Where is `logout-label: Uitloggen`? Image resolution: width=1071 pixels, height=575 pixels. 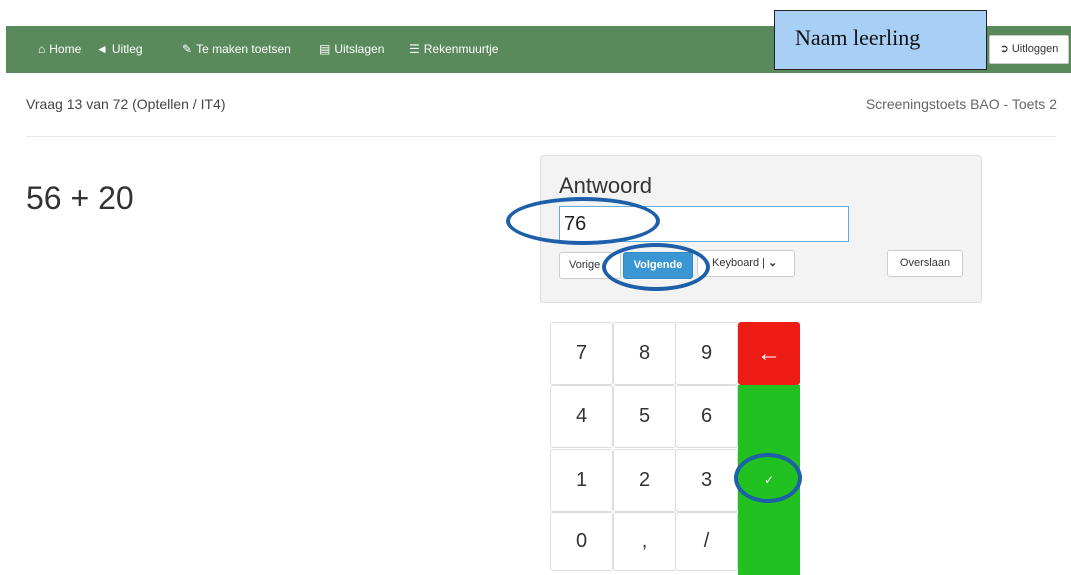 logout-label: Uitloggen is located at coordinates (1035, 49).